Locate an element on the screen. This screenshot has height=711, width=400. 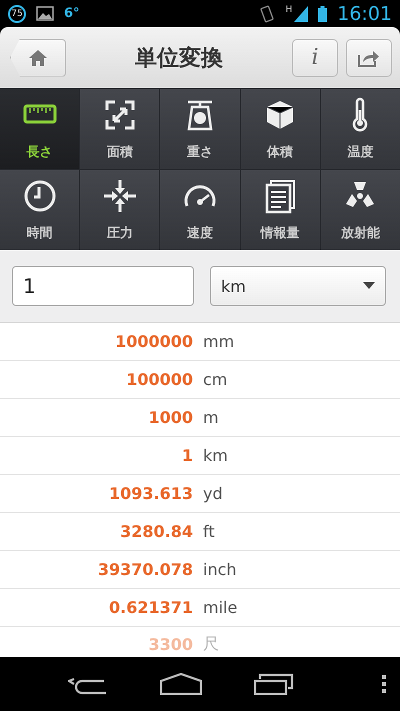
result-value: 1 is located at coordinates (186, 455).